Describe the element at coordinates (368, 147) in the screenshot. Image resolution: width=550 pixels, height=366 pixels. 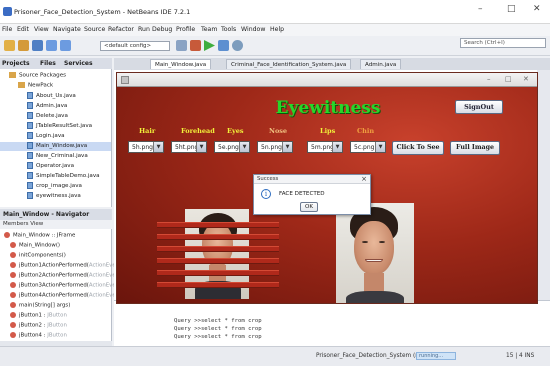
I see `chin-select: 5c.png ▼` at that location.